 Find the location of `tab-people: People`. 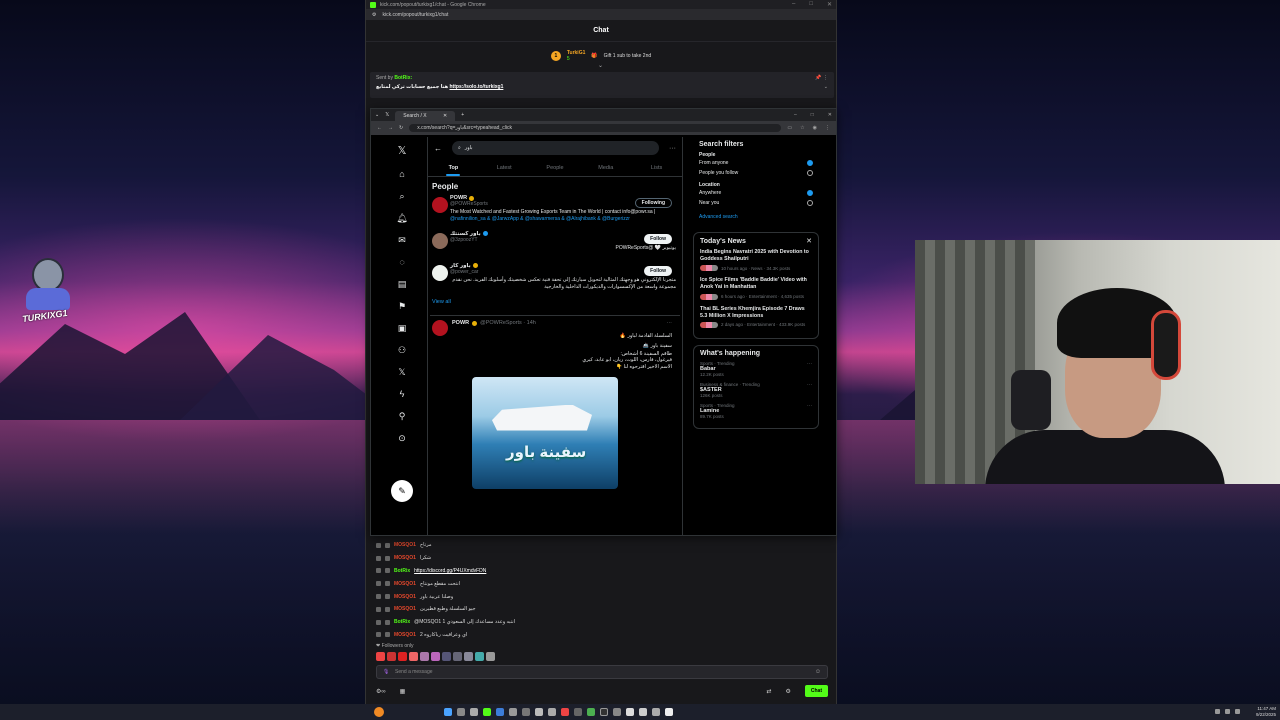

tab-people: People is located at coordinates (555, 167).